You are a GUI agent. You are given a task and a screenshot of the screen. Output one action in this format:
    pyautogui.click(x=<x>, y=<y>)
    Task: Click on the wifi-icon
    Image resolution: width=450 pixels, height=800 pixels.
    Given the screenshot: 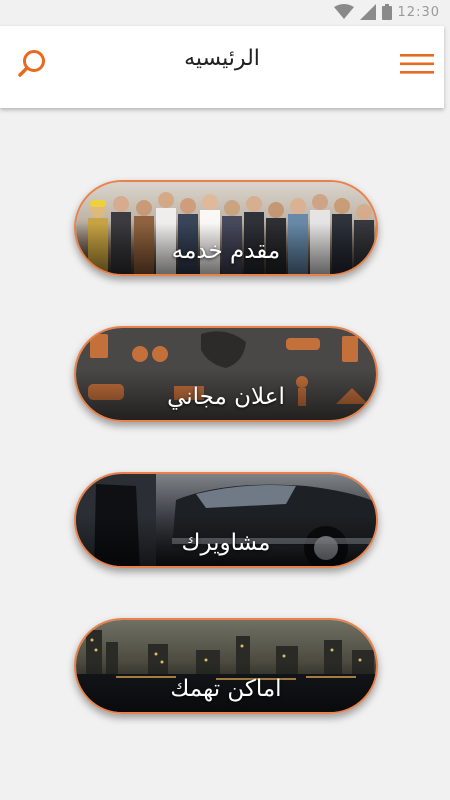 What is the action you would take?
    pyautogui.click(x=343, y=12)
    